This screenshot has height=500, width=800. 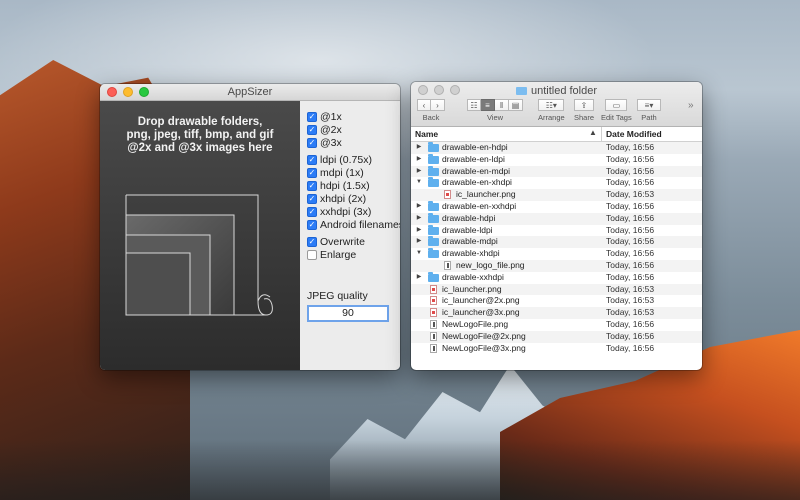 I want to click on file-name: NewLogoFile.png, so click(x=475, y=323).